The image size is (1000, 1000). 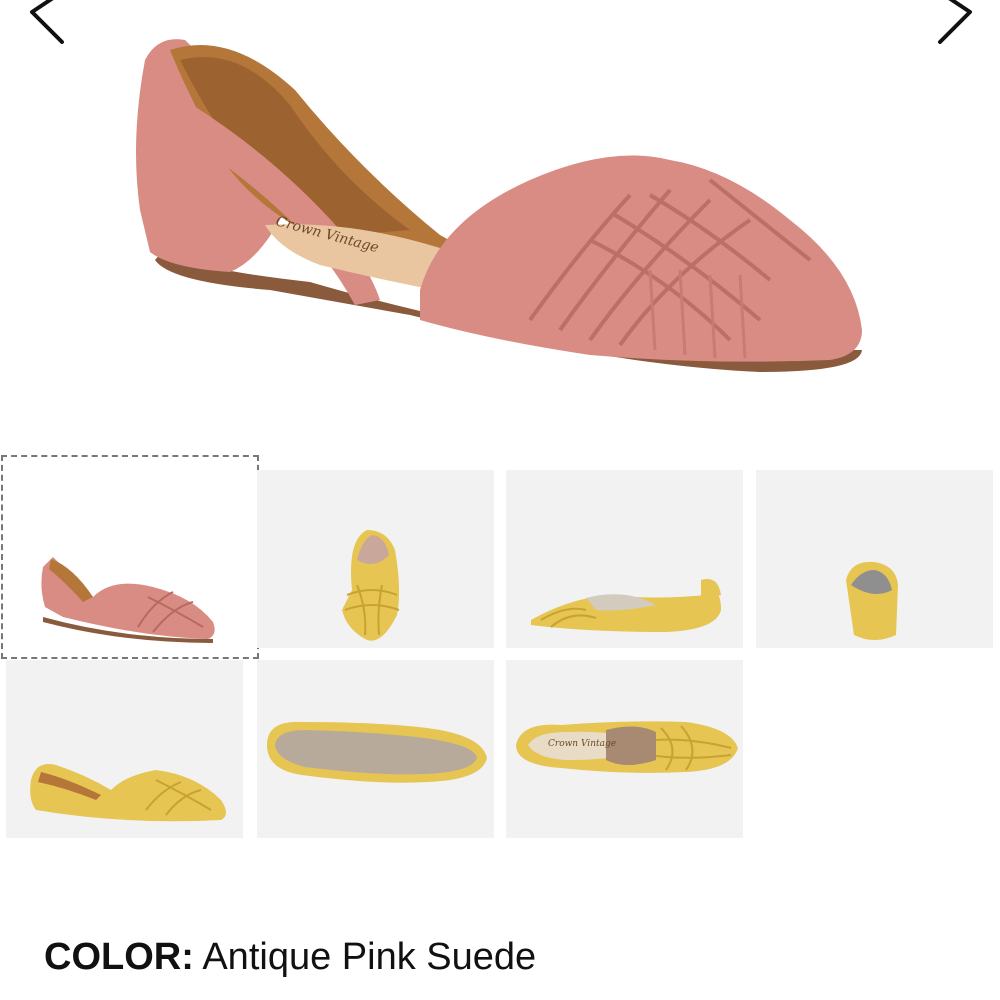 What do you see at coordinates (124, 749) in the screenshot?
I see `thumbnail-yellow-side` at bounding box center [124, 749].